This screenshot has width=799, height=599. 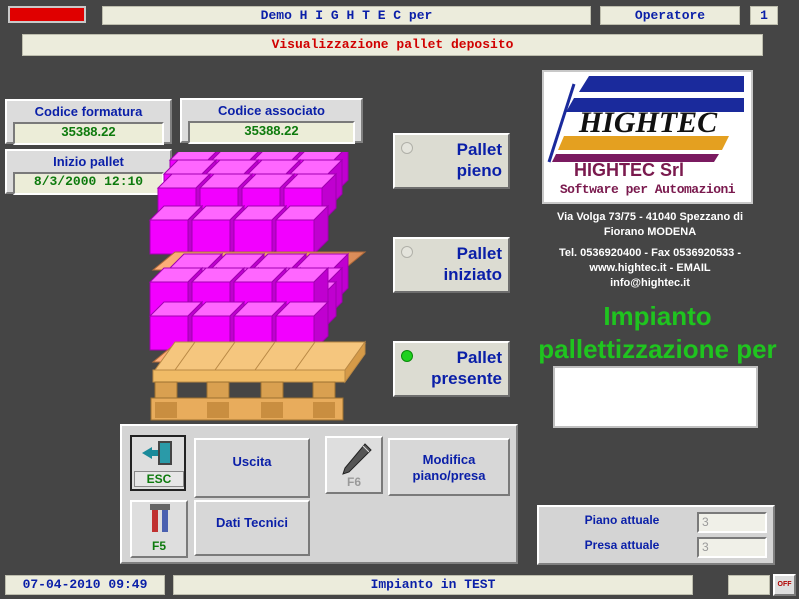 I want to click on inizio-pallet-value: 8/3/2000 12:10, so click(x=88, y=183).